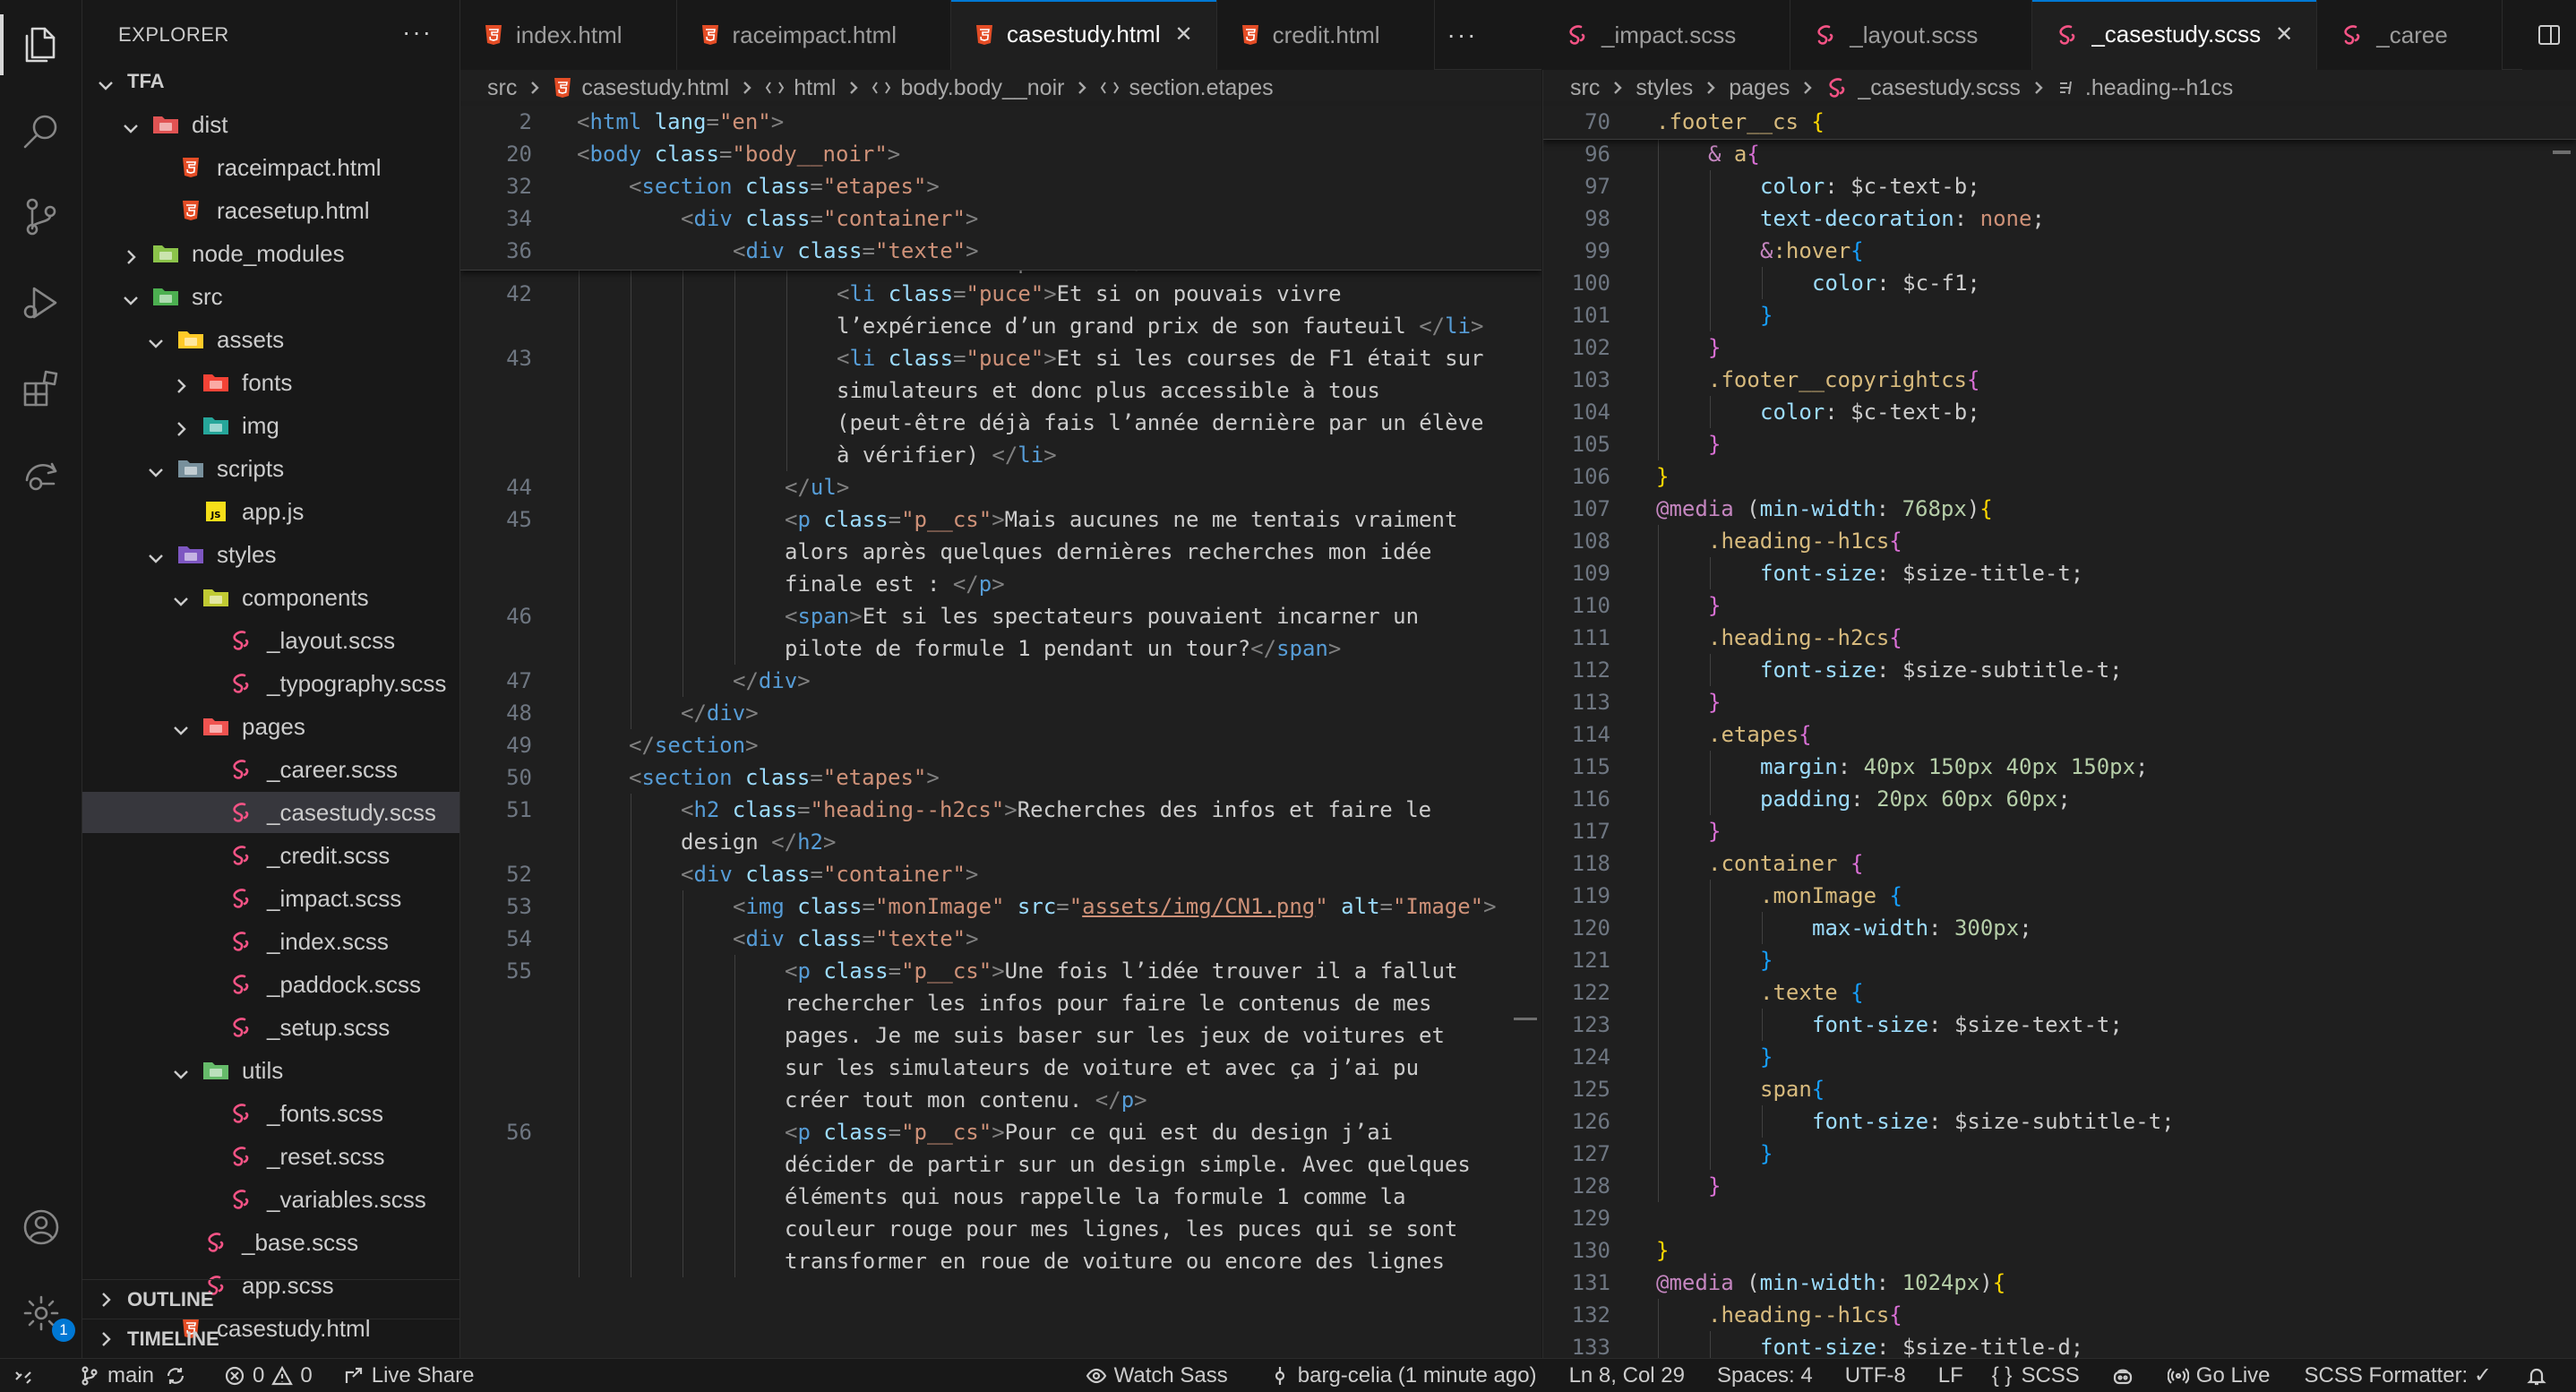  What do you see at coordinates (41, 303) in the screenshot?
I see `run-debug-icon` at bounding box center [41, 303].